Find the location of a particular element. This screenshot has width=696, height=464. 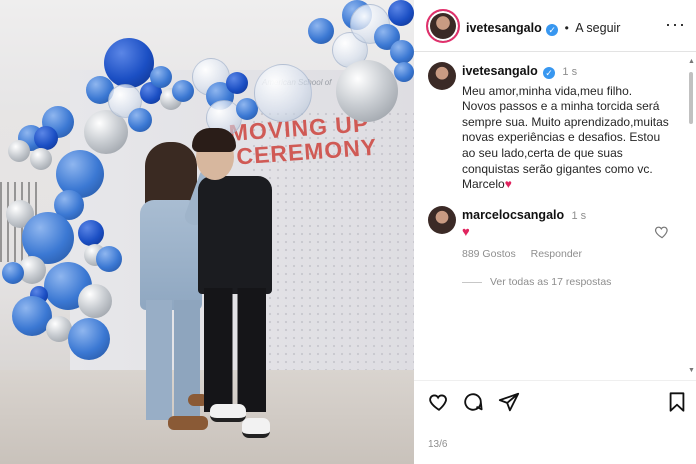

scroll-thumb is located at coordinates (691, 98).